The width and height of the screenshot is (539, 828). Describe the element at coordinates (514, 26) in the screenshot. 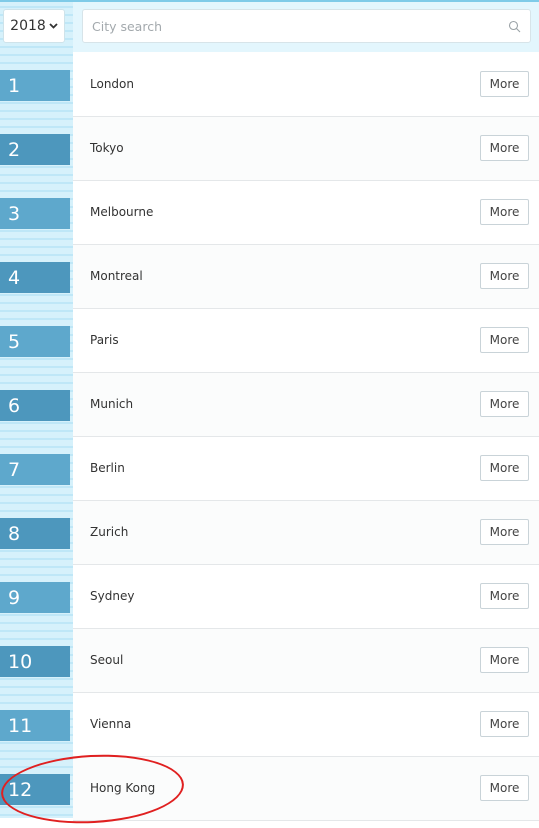

I see `search-icon` at that location.